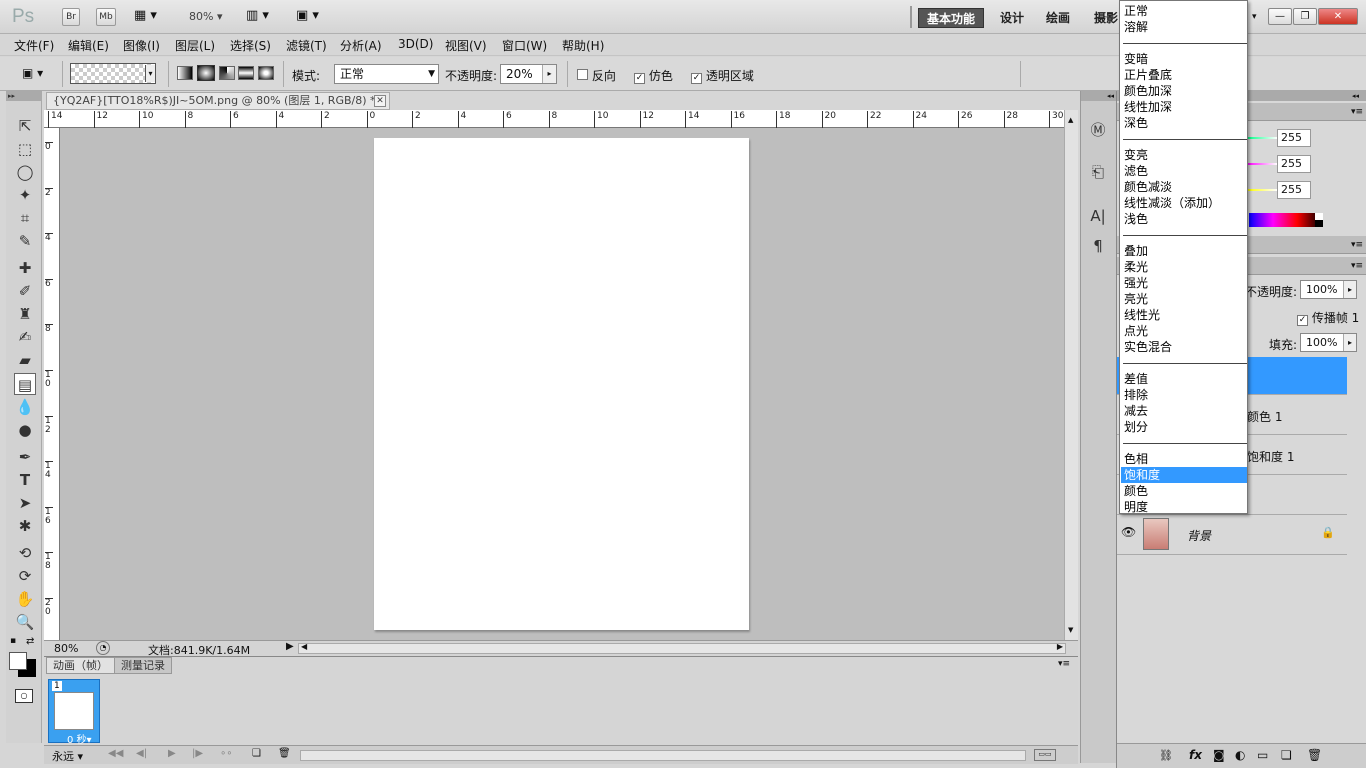  I want to click on custom-shape-tool-icon: ✱, so click(25, 526).